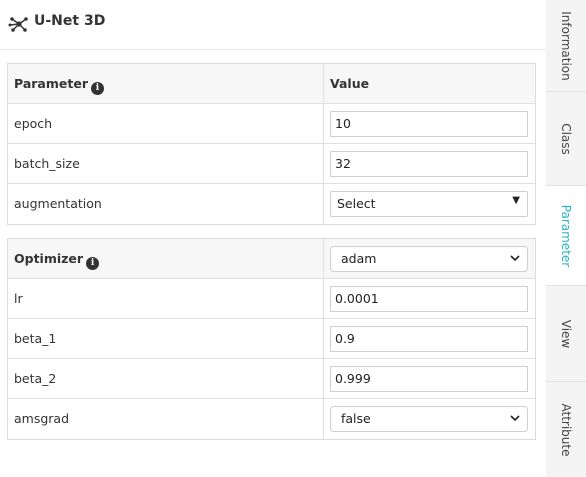  What do you see at coordinates (271, 204) in the screenshot?
I see `param-row-augmentation: augmentation Select ▼` at bounding box center [271, 204].